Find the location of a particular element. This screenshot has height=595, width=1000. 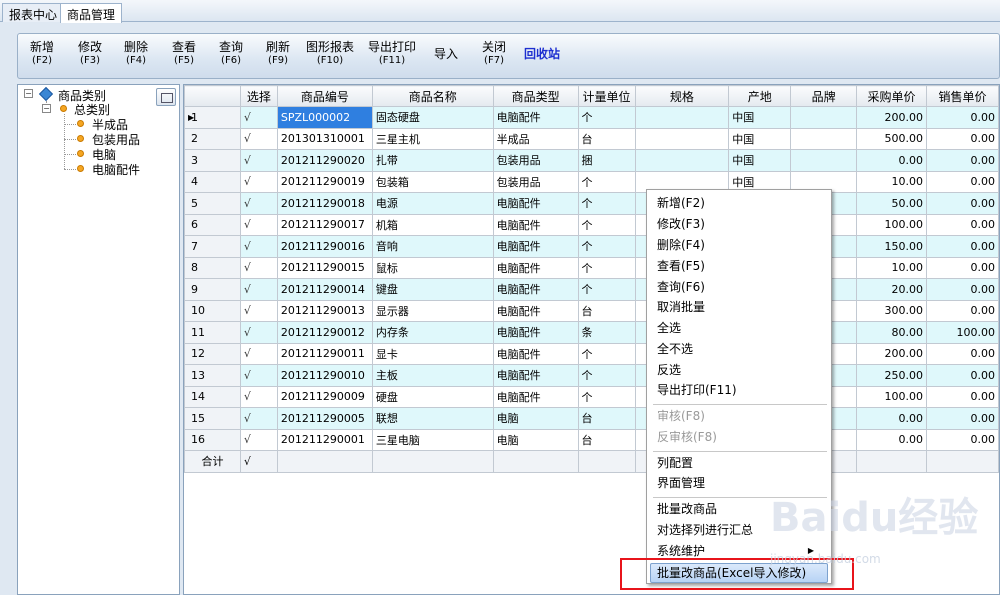

table-cell: 200.00 is located at coordinates (891, 117).